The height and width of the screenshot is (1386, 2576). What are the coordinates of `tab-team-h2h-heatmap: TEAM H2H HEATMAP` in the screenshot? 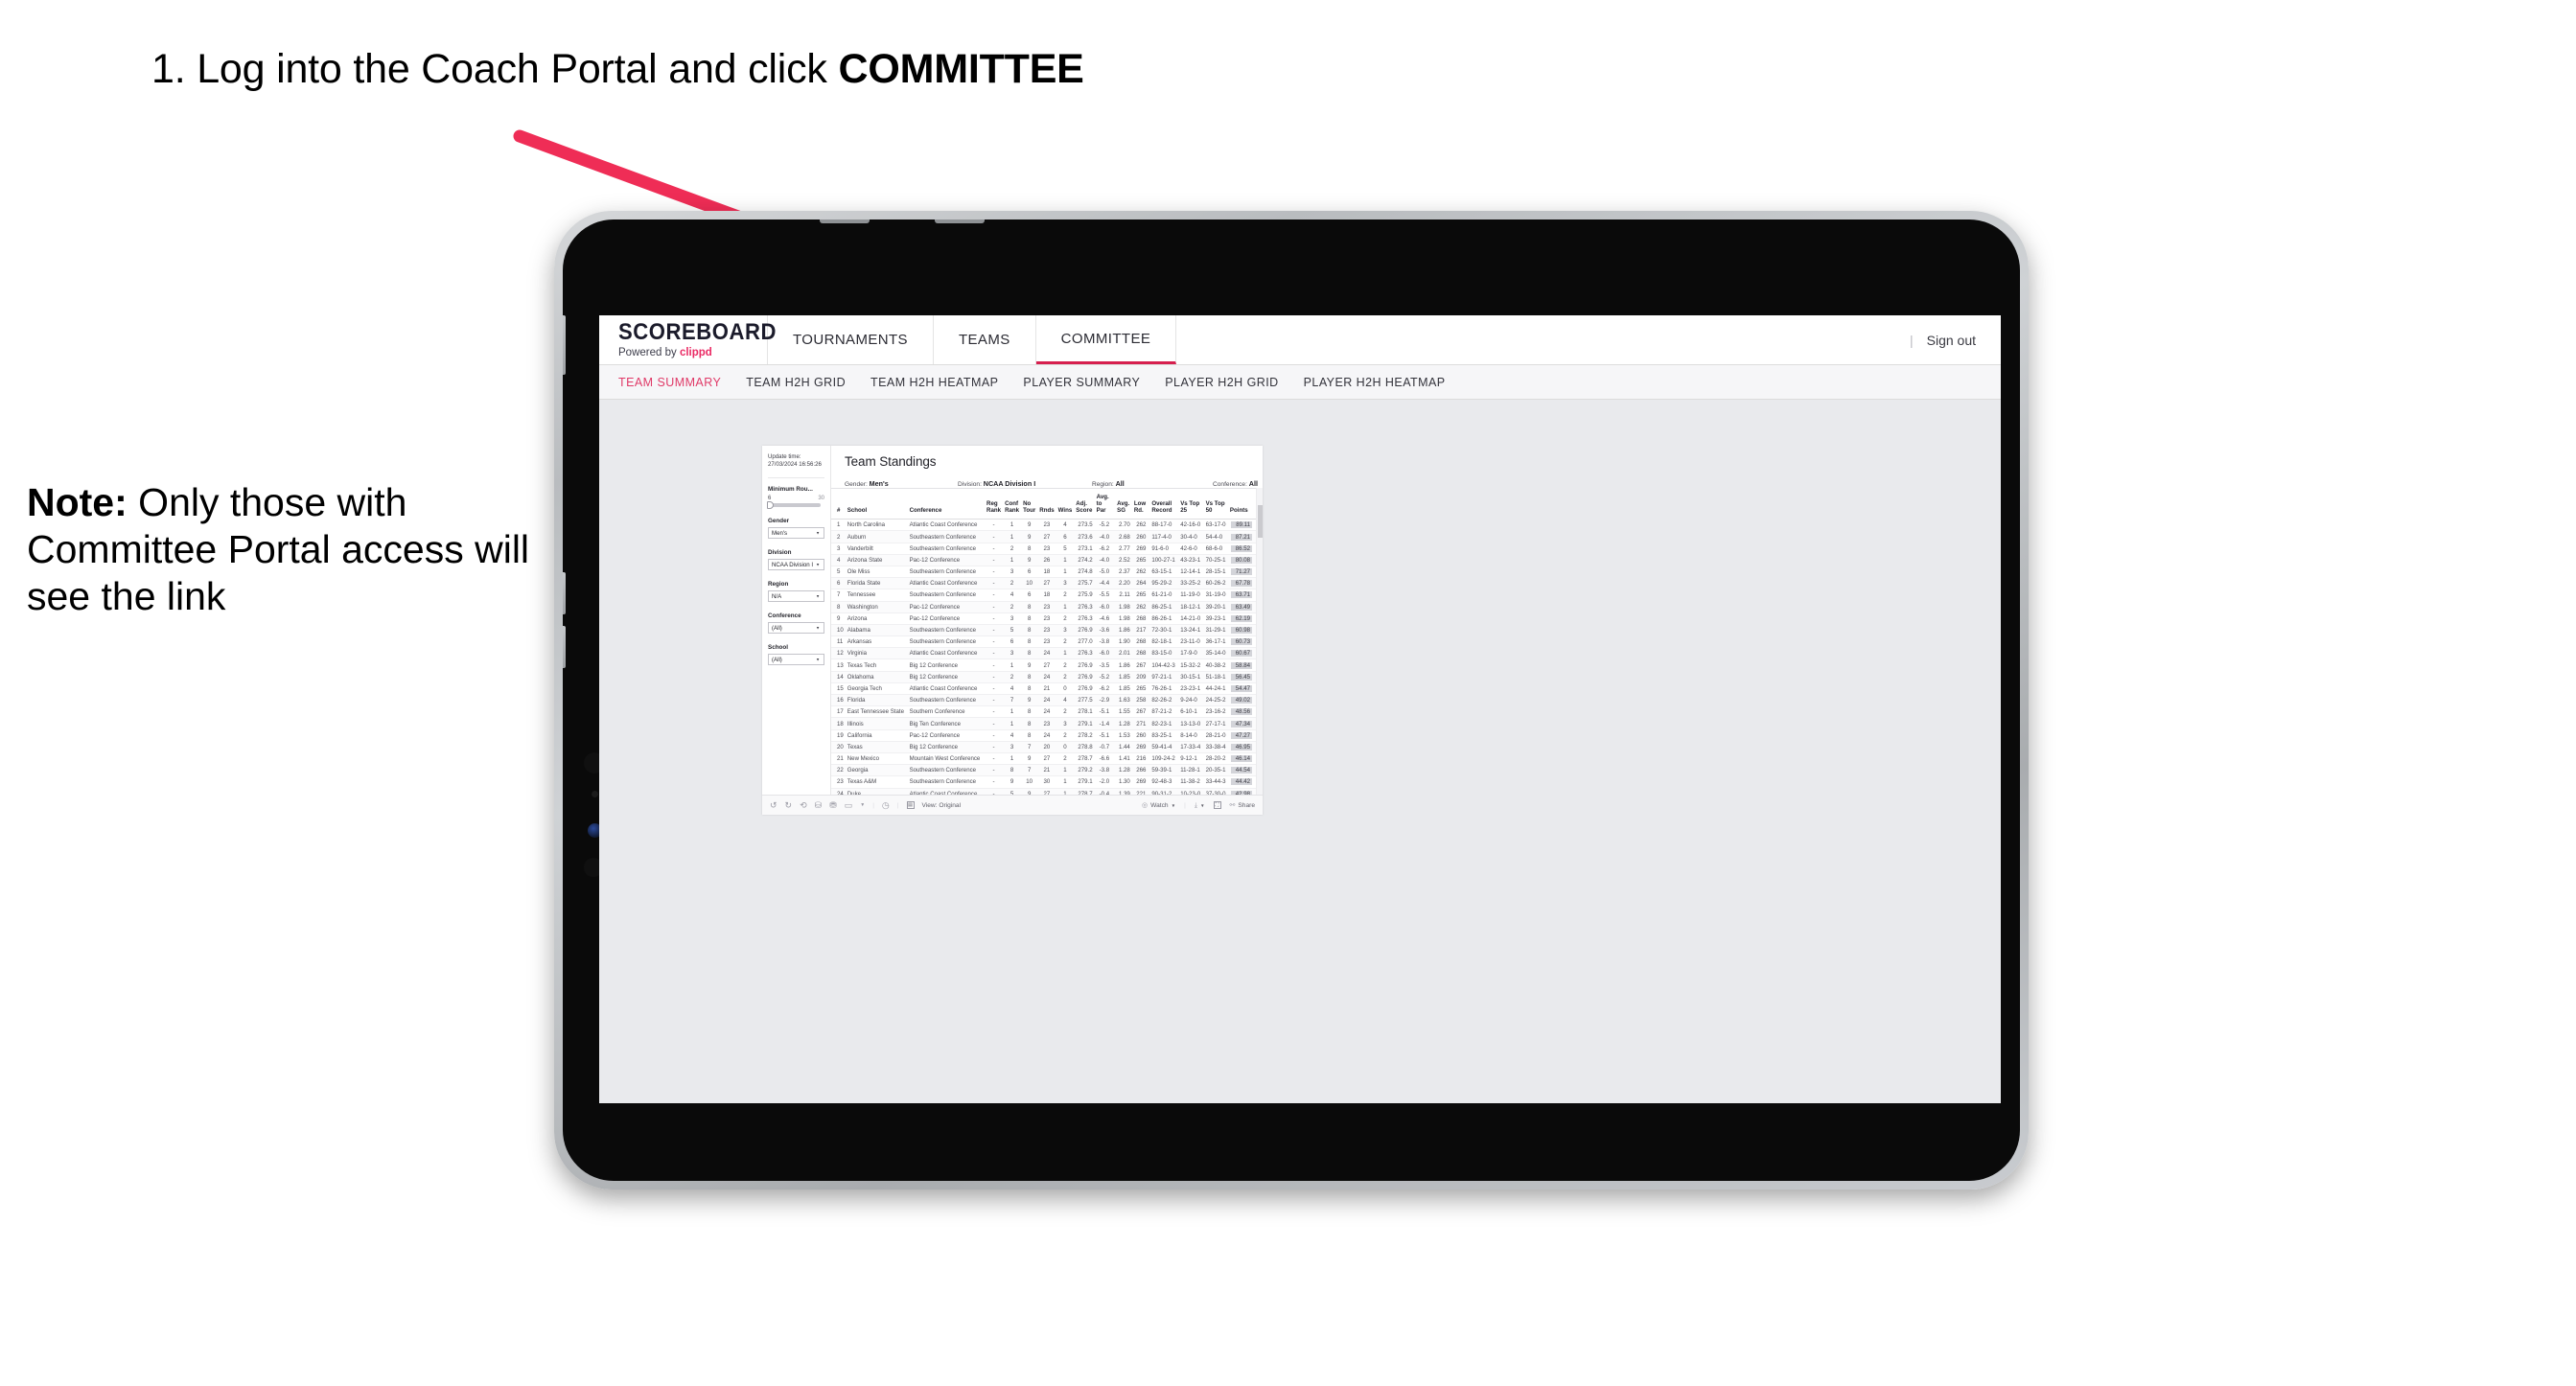 It's located at (934, 383).